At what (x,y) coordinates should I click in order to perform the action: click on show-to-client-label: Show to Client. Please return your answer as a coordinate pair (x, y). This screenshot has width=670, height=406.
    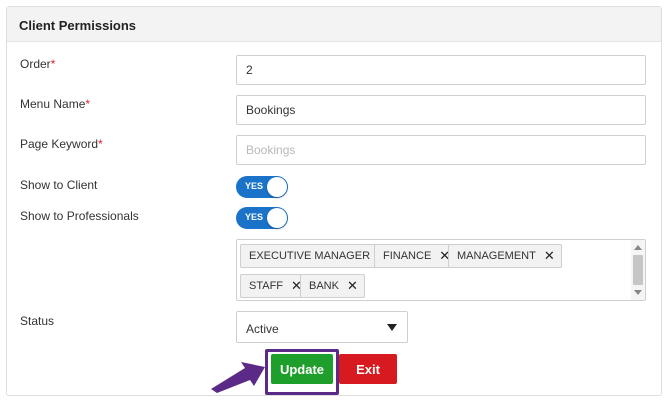
    Looking at the image, I should click on (59, 185).